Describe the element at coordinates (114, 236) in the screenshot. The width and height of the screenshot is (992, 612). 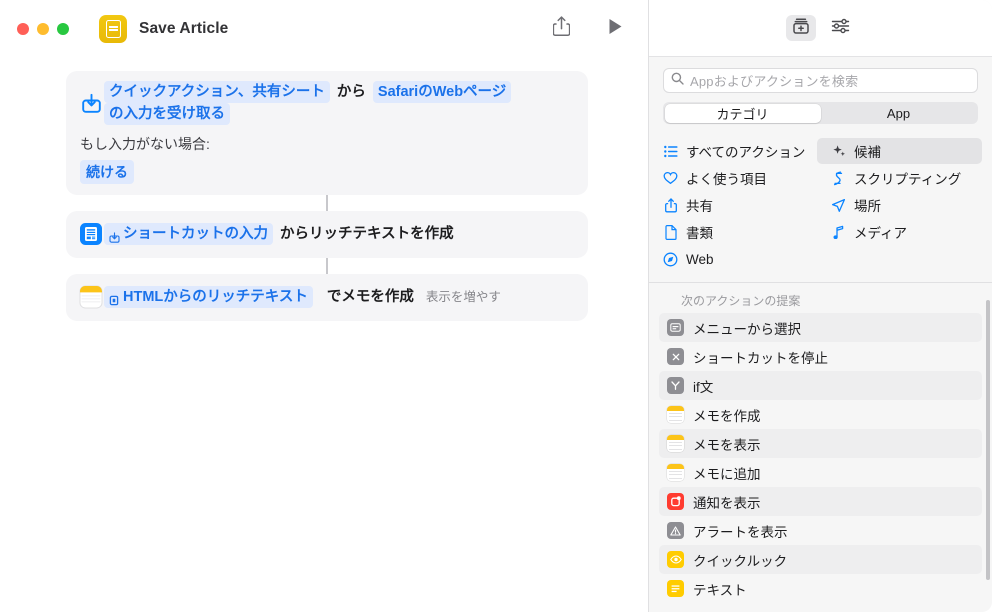
I see `shortcut-input-icon` at that location.